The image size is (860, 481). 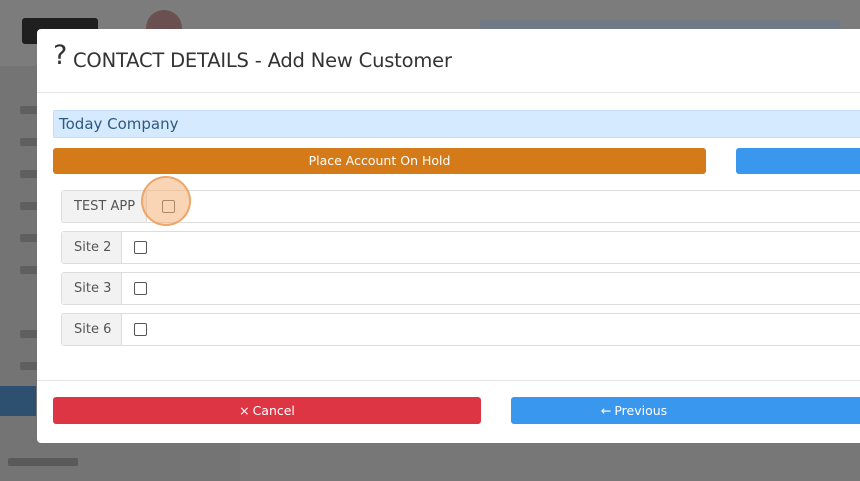 I want to click on cancel-label: Cancel, so click(x=273, y=410).